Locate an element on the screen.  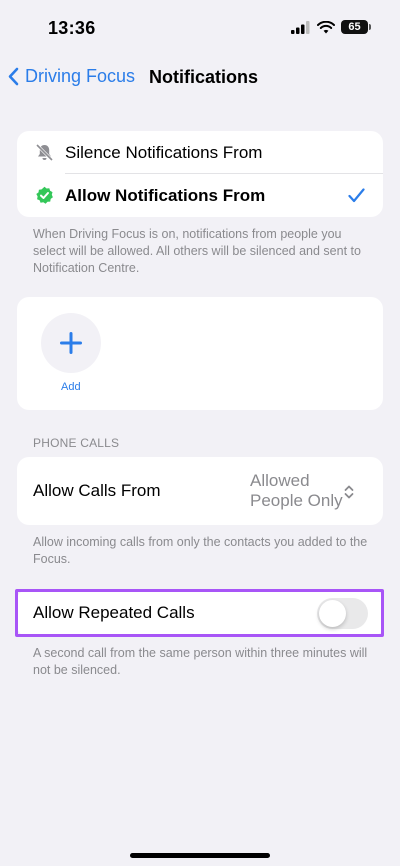
silence-notifications-label: Silence Notifications From is located at coordinates (164, 152).